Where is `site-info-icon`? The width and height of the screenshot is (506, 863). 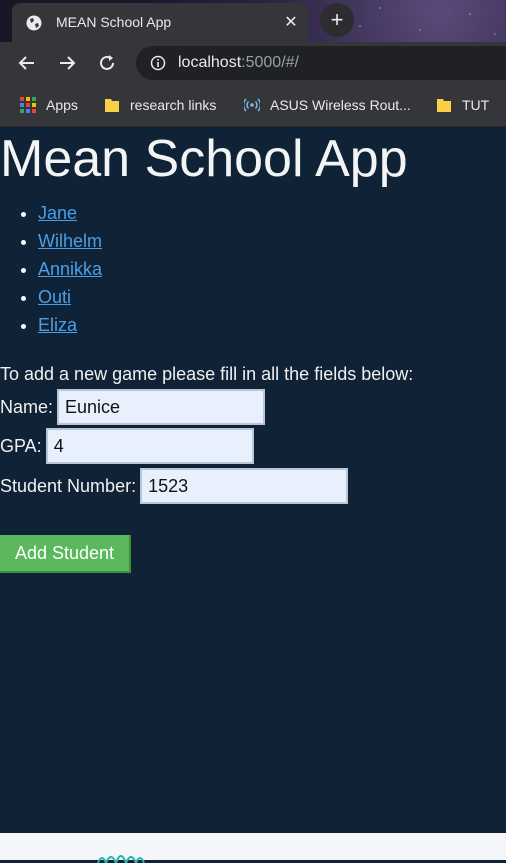 site-info-icon is located at coordinates (158, 63).